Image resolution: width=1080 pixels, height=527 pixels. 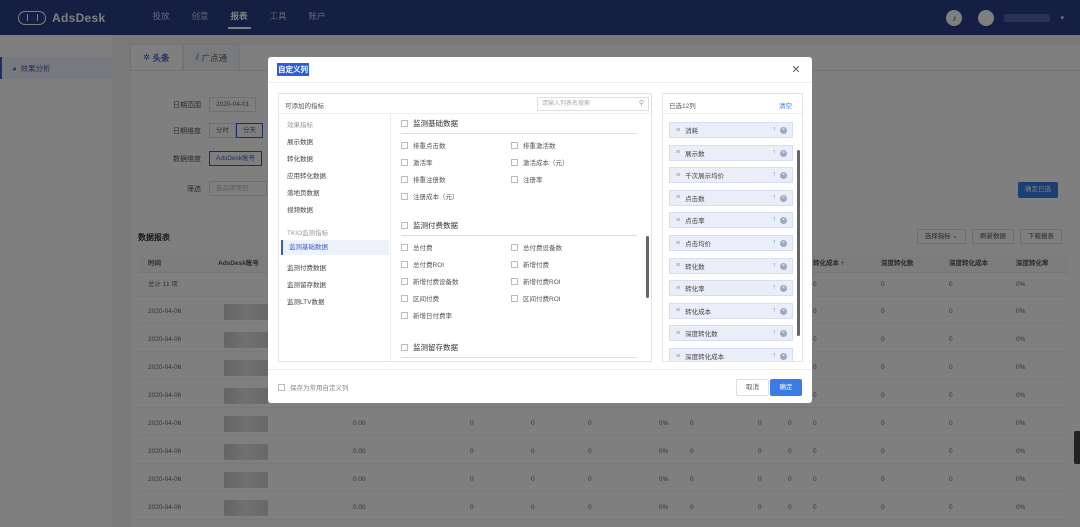 What do you see at coordinates (798, 243) in the screenshot?
I see `selected-scrollbar` at bounding box center [798, 243].